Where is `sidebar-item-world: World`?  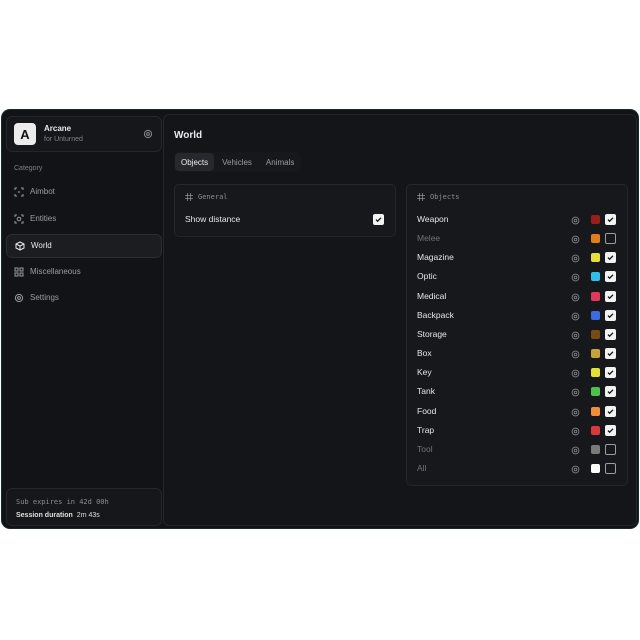 sidebar-item-world: World is located at coordinates (84, 246).